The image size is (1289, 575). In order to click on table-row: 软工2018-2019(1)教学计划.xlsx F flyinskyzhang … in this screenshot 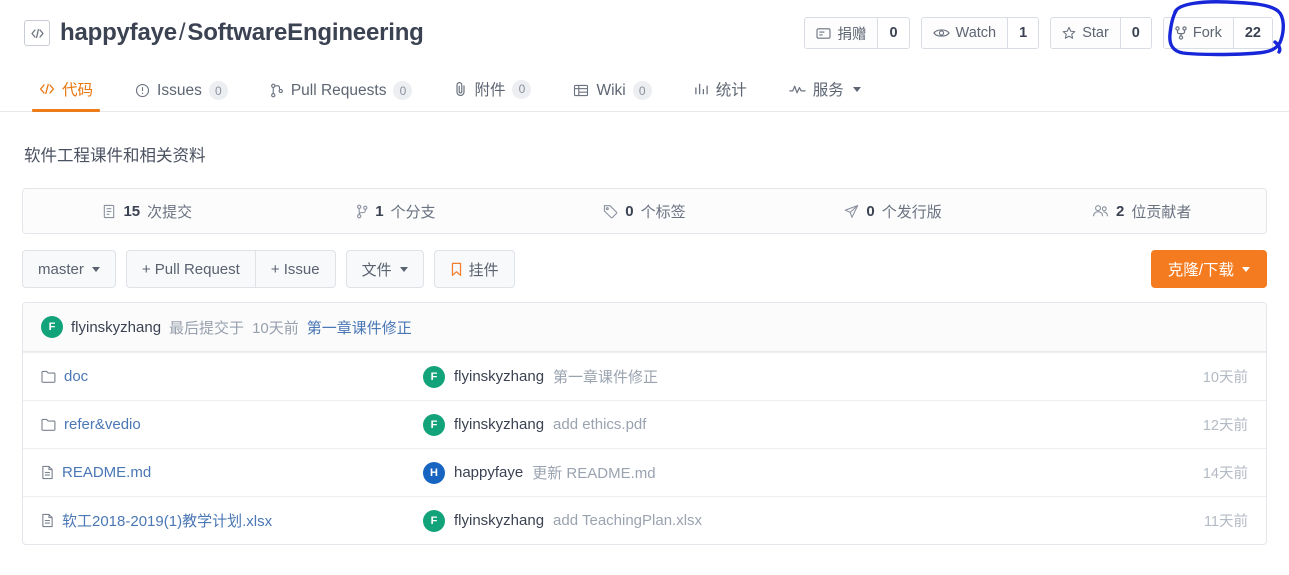, I will do `click(644, 520)`.